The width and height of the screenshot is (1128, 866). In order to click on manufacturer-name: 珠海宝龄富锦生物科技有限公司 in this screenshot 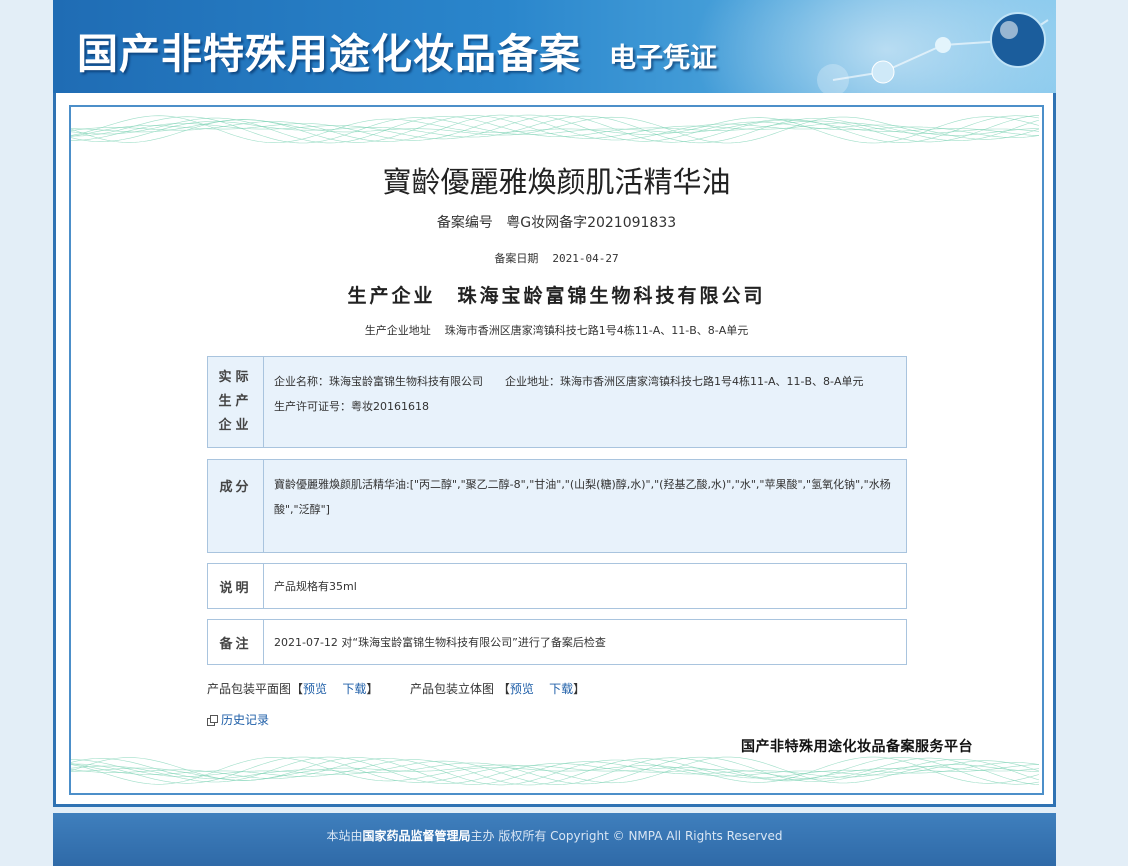, I will do `click(611, 296)`.